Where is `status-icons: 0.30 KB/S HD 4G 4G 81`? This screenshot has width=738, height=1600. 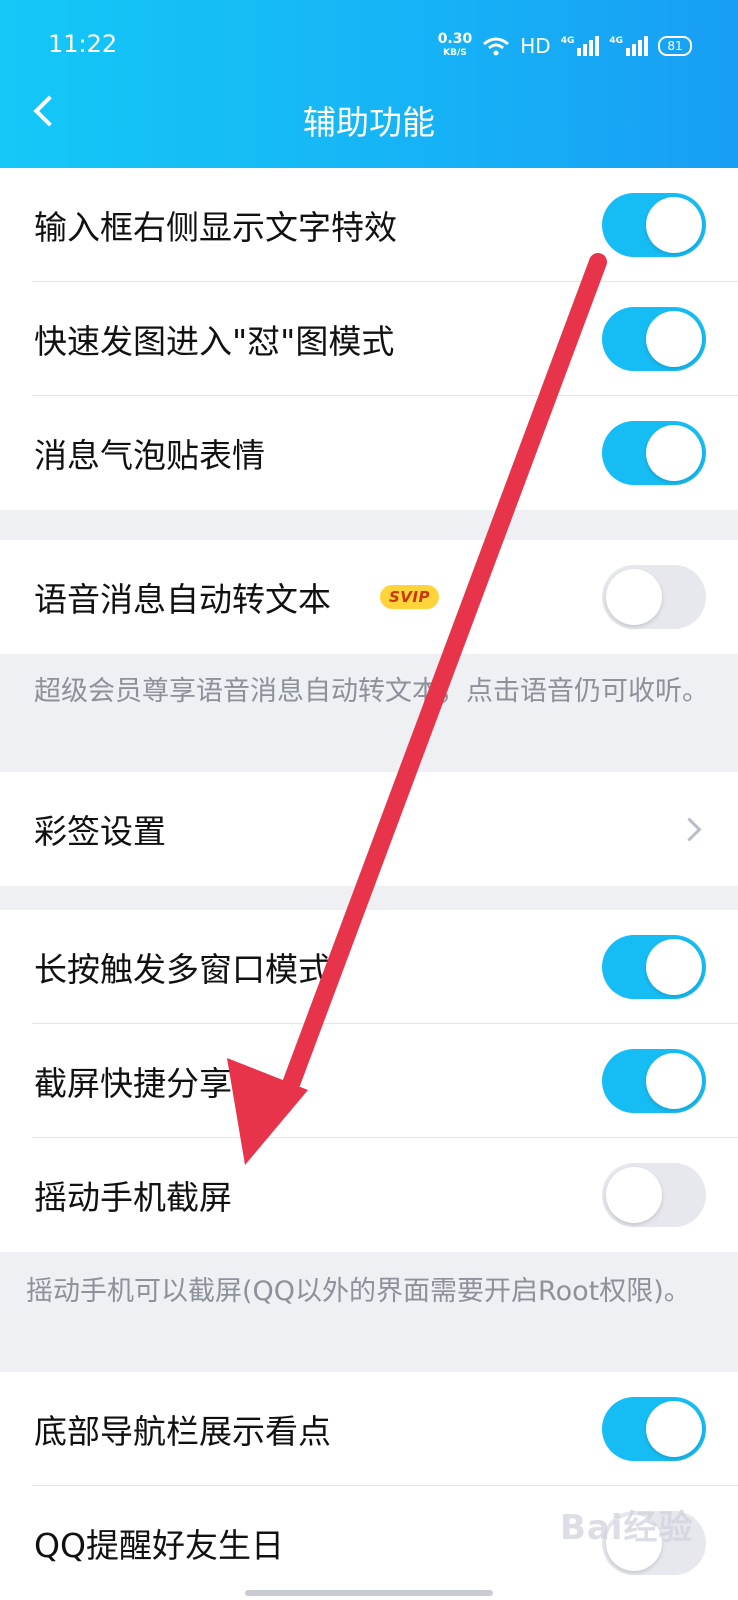
status-icons: 0.30 KB/S HD 4G 4G 81 is located at coordinates (565, 46).